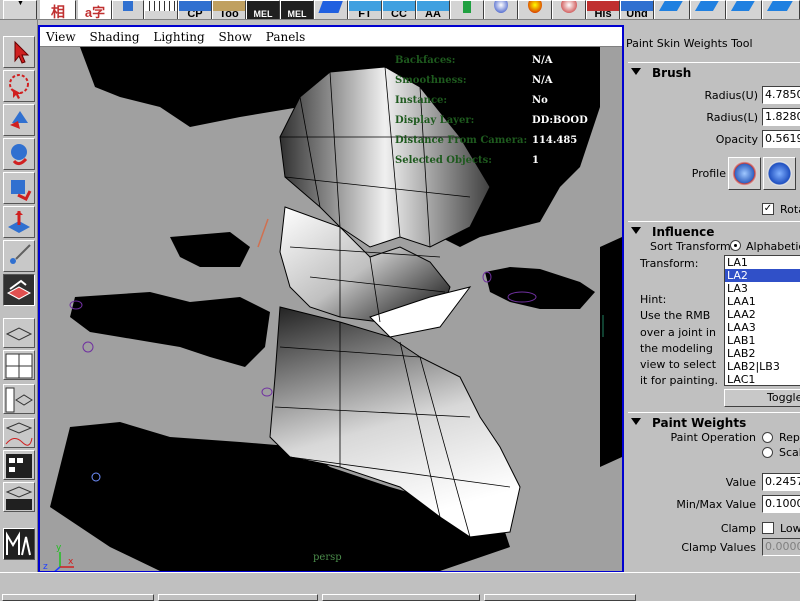 The width and height of the screenshot is (800, 601). What do you see at coordinates (95, 9) in the screenshot?
I see `kana-icon: a字` at bounding box center [95, 9].